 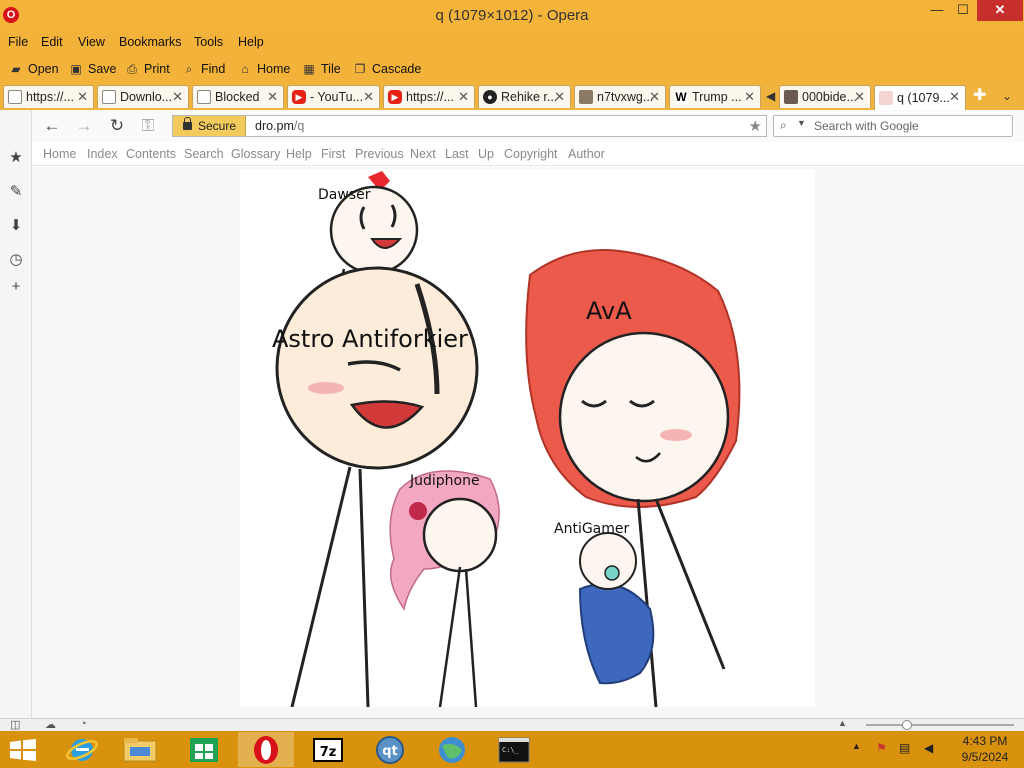 What do you see at coordinates (299, 154) in the screenshot?
I see `nav-help: Help` at bounding box center [299, 154].